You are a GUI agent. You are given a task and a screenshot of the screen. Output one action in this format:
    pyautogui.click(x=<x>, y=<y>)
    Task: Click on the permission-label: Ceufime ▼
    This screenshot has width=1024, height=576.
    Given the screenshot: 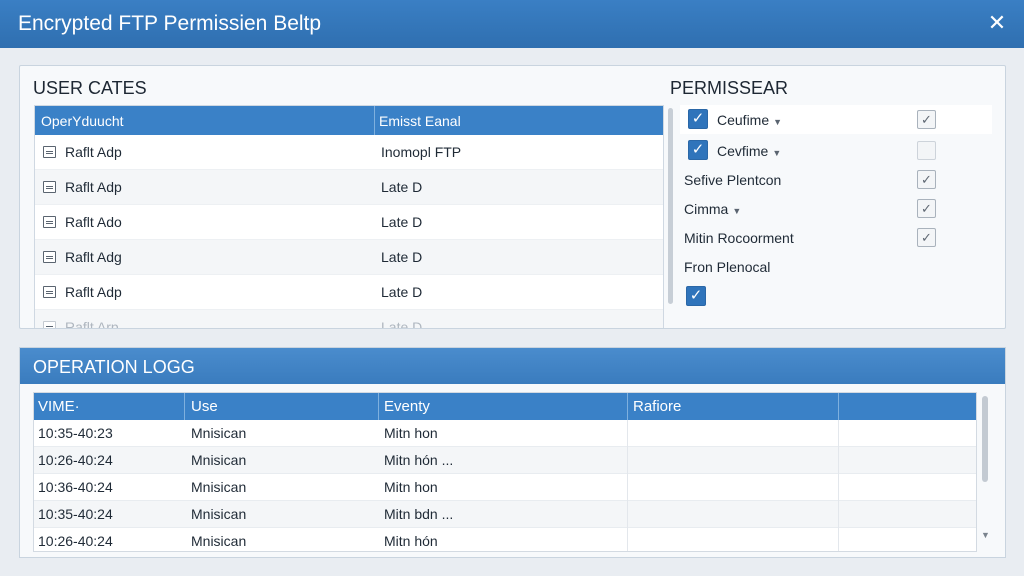 What is the action you would take?
    pyautogui.click(x=750, y=120)
    